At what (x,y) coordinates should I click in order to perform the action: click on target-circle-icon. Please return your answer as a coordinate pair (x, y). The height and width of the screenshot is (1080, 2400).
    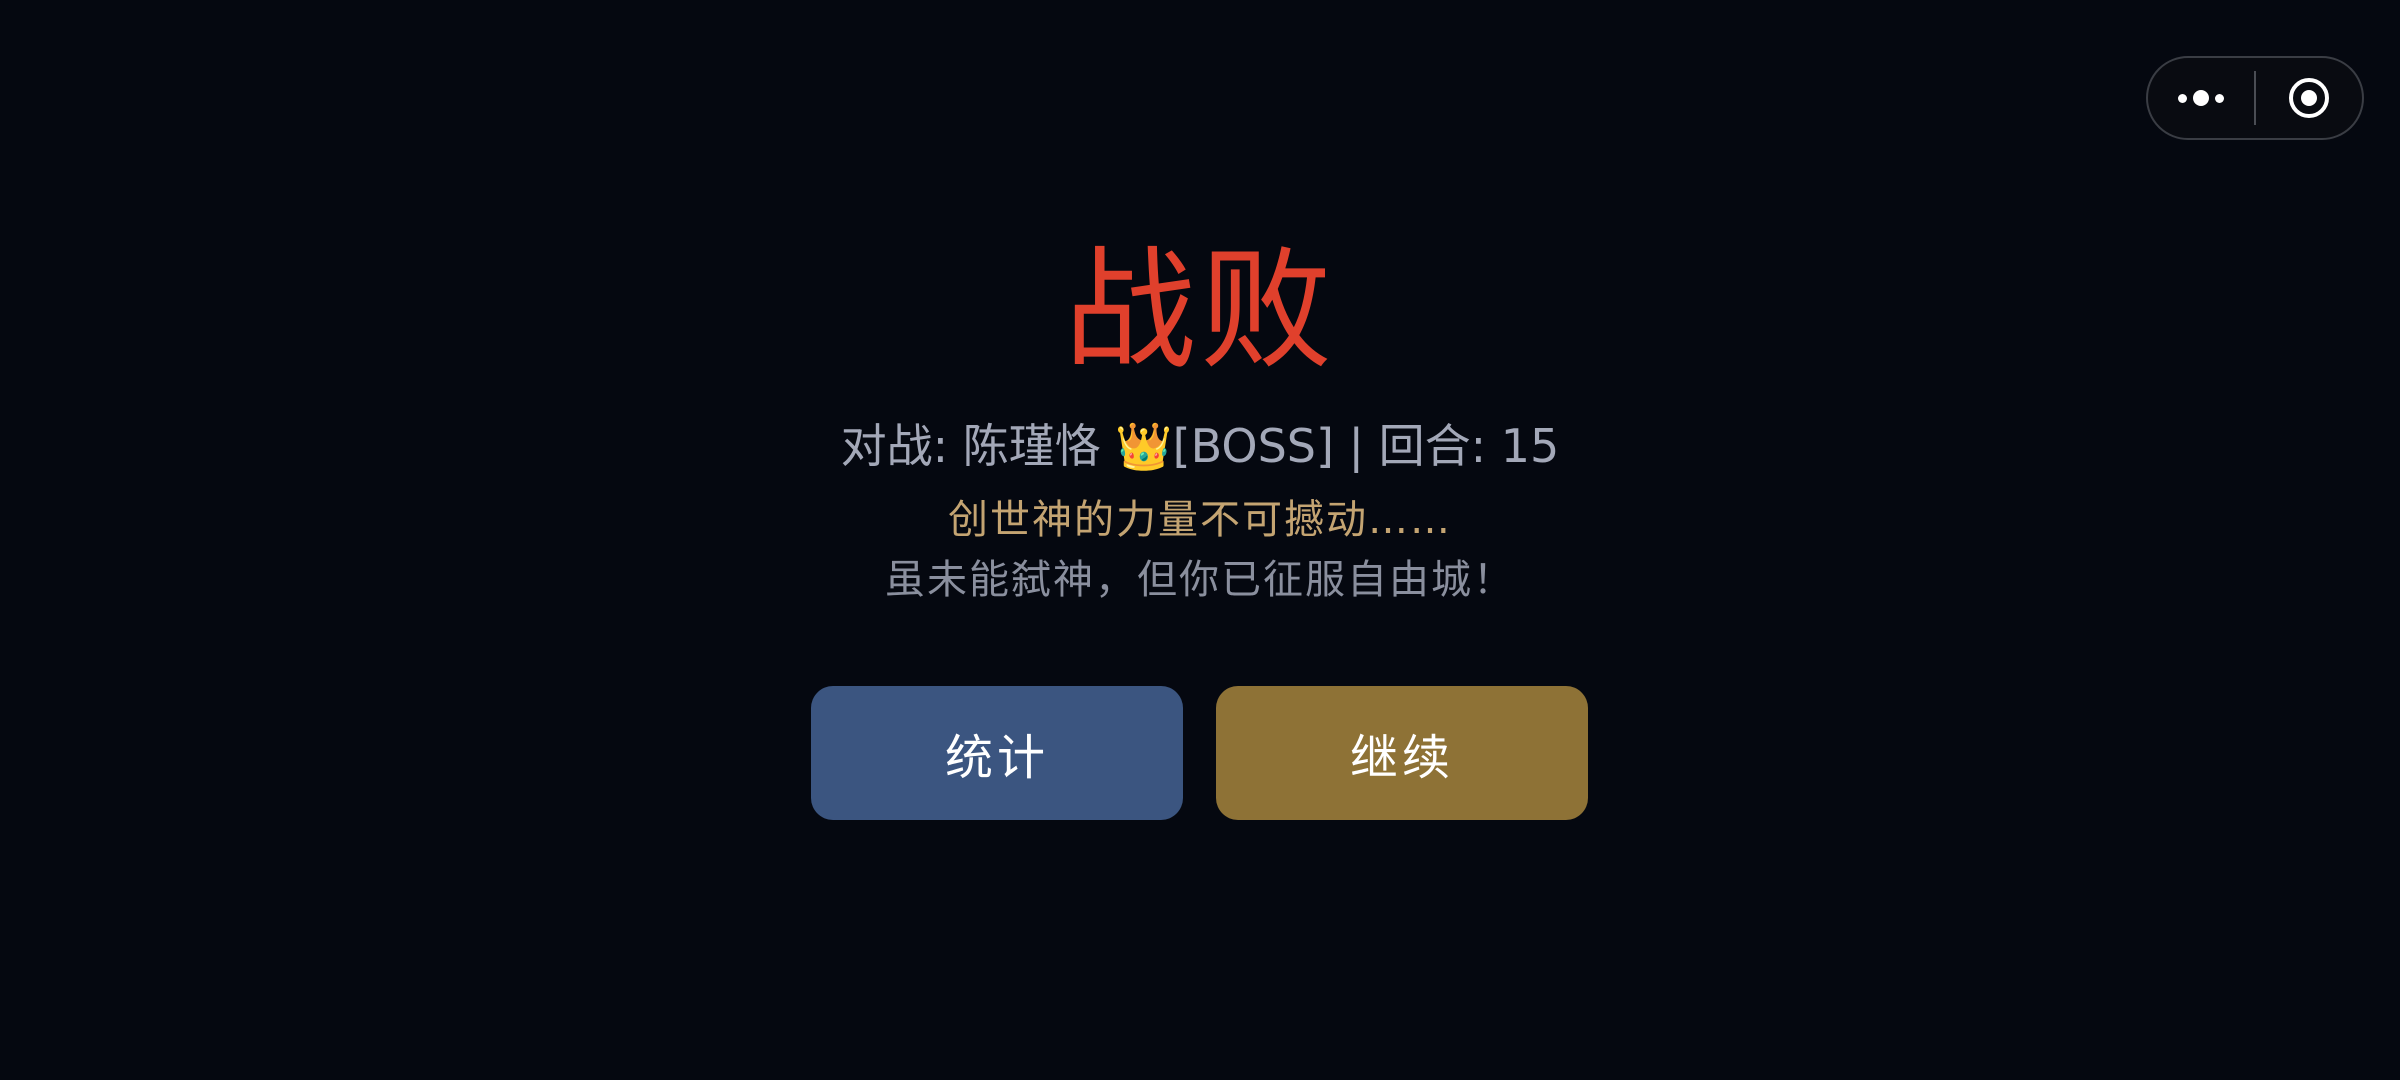
    Looking at the image, I should click on (2309, 98).